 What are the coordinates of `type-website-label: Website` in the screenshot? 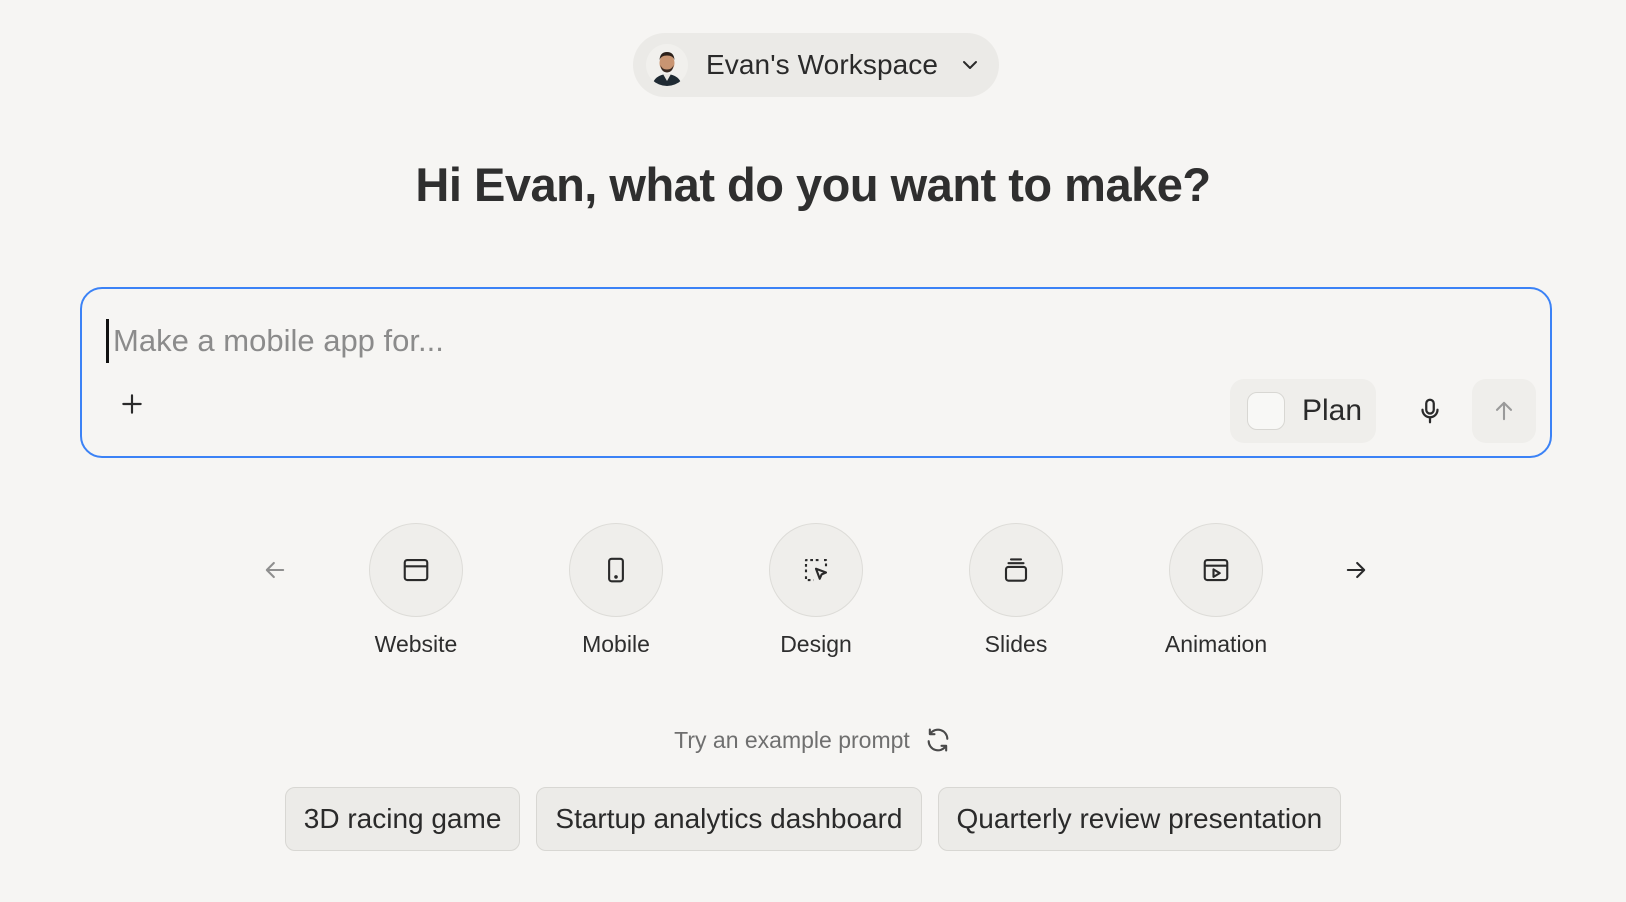 It's located at (416, 644).